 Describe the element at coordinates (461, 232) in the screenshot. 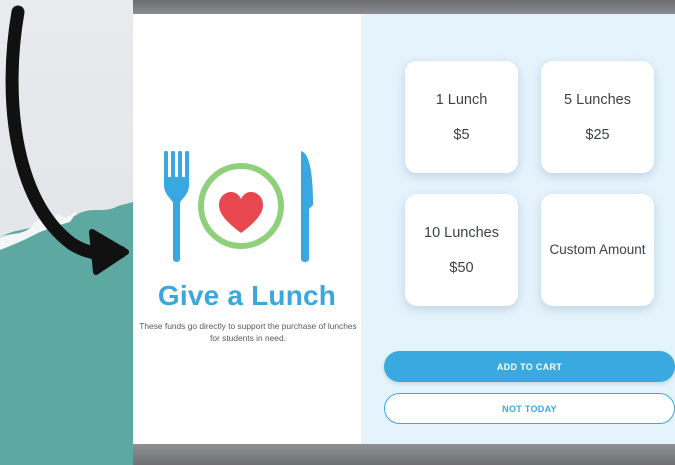

I see `option-name: 10 Lunches` at that location.